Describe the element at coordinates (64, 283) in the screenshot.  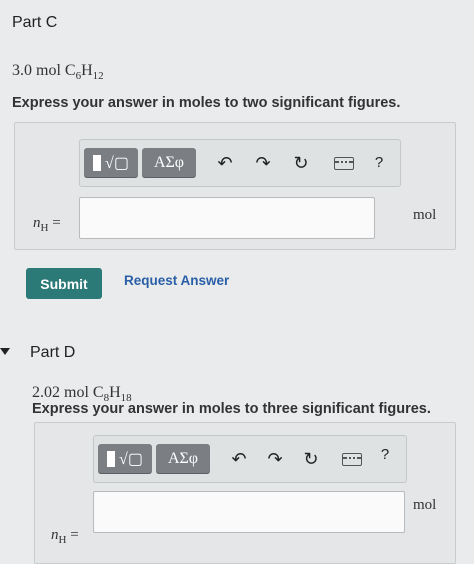
I see `submit-button: Submit` at that location.